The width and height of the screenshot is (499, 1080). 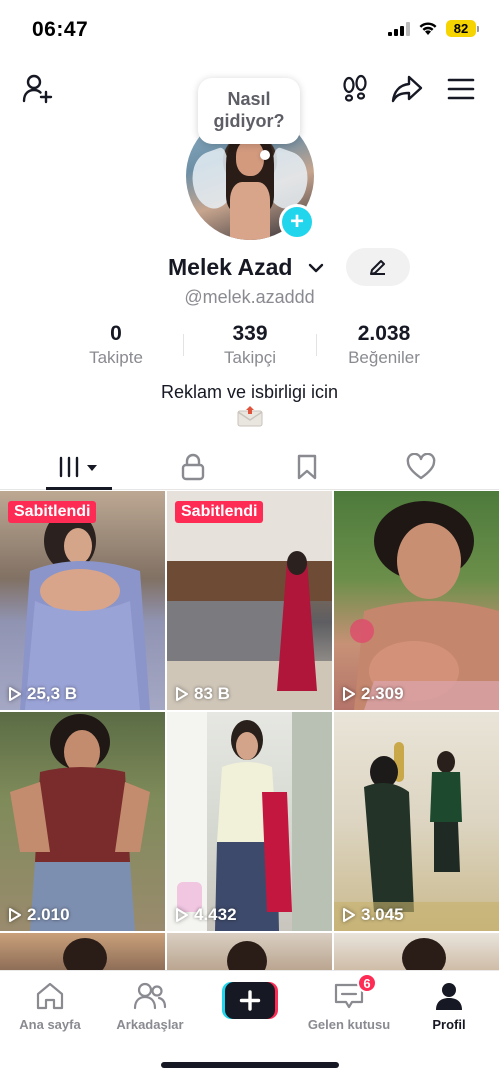 I want to click on account-switch-button, so click(x=316, y=270).